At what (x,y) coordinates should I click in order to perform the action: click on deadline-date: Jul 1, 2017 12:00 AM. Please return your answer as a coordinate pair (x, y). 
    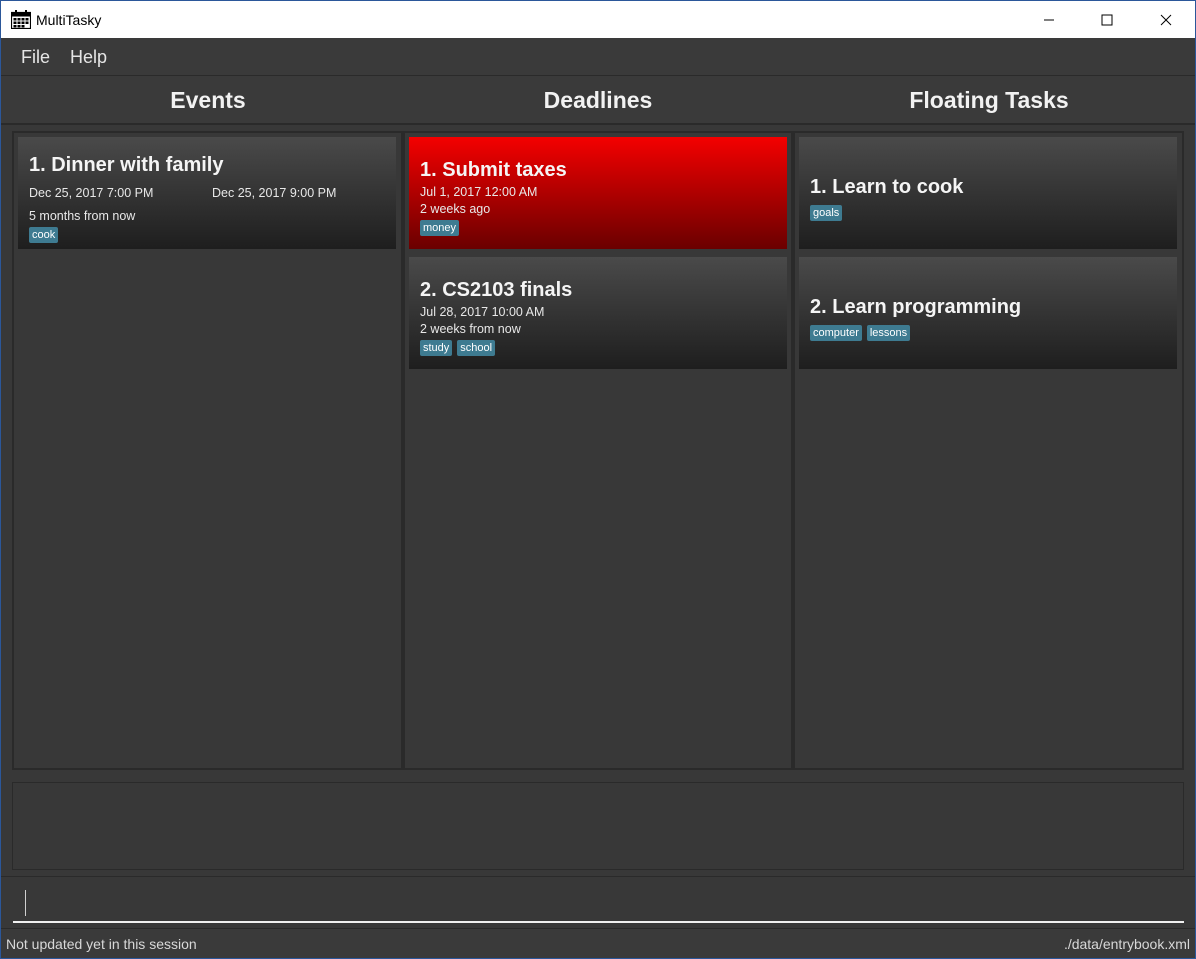
    Looking at the image, I should click on (479, 192).